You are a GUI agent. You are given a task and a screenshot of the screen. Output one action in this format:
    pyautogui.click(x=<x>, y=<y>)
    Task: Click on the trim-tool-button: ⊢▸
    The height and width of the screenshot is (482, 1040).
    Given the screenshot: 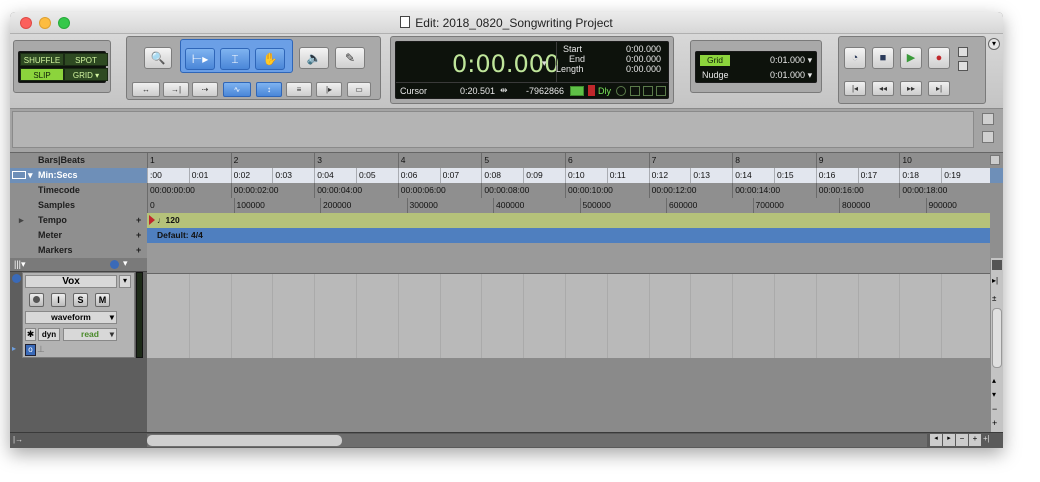 What is the action you would take?
    pyautogui.click(x=200, y=59)
    